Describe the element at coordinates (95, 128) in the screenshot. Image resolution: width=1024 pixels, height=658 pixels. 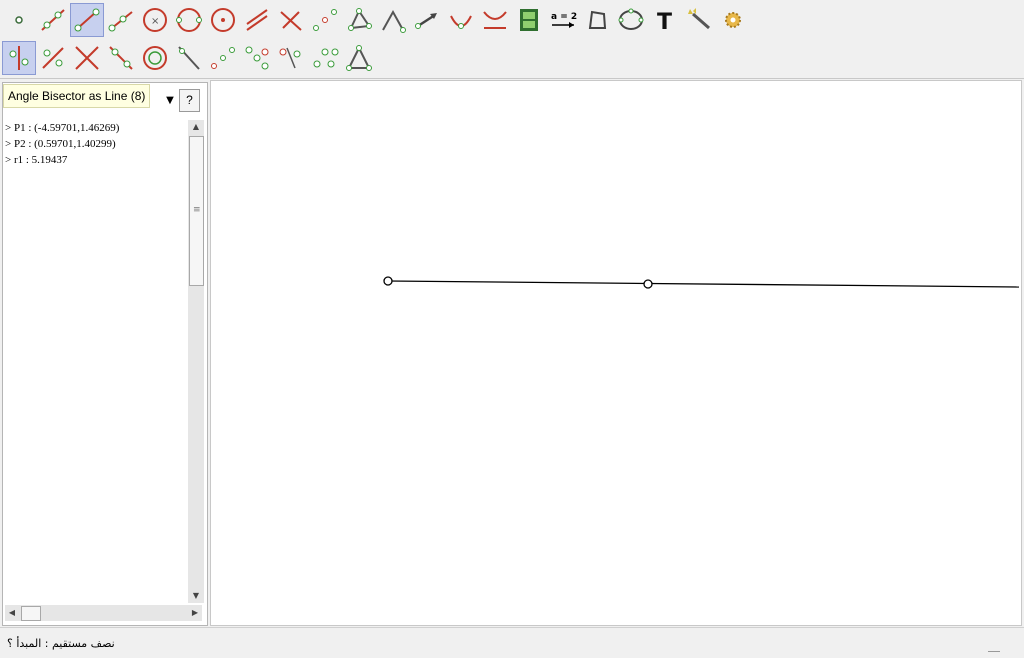
I see `algebra-row-p1: > P1 : (-4.59701,1.46269)` at that location.